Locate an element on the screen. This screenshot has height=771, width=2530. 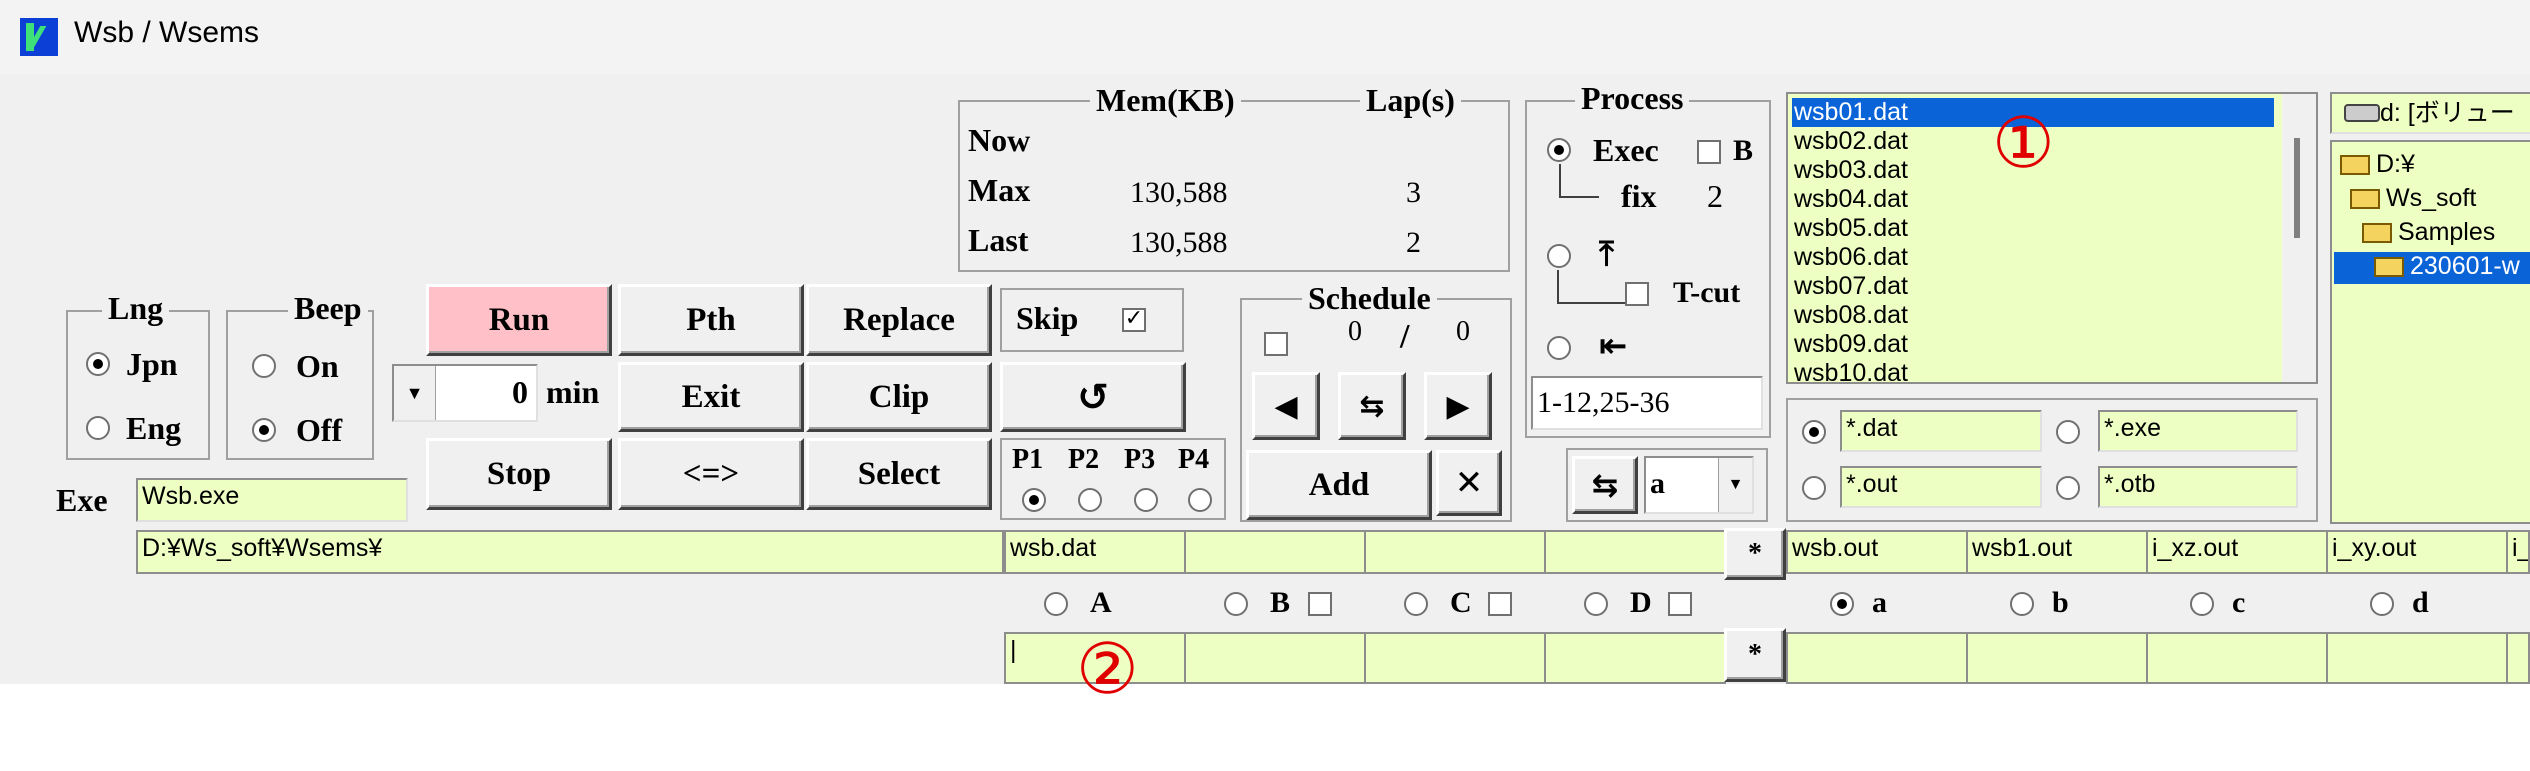
tree-item: Ws_soft is located at coordinates (2413, 200).